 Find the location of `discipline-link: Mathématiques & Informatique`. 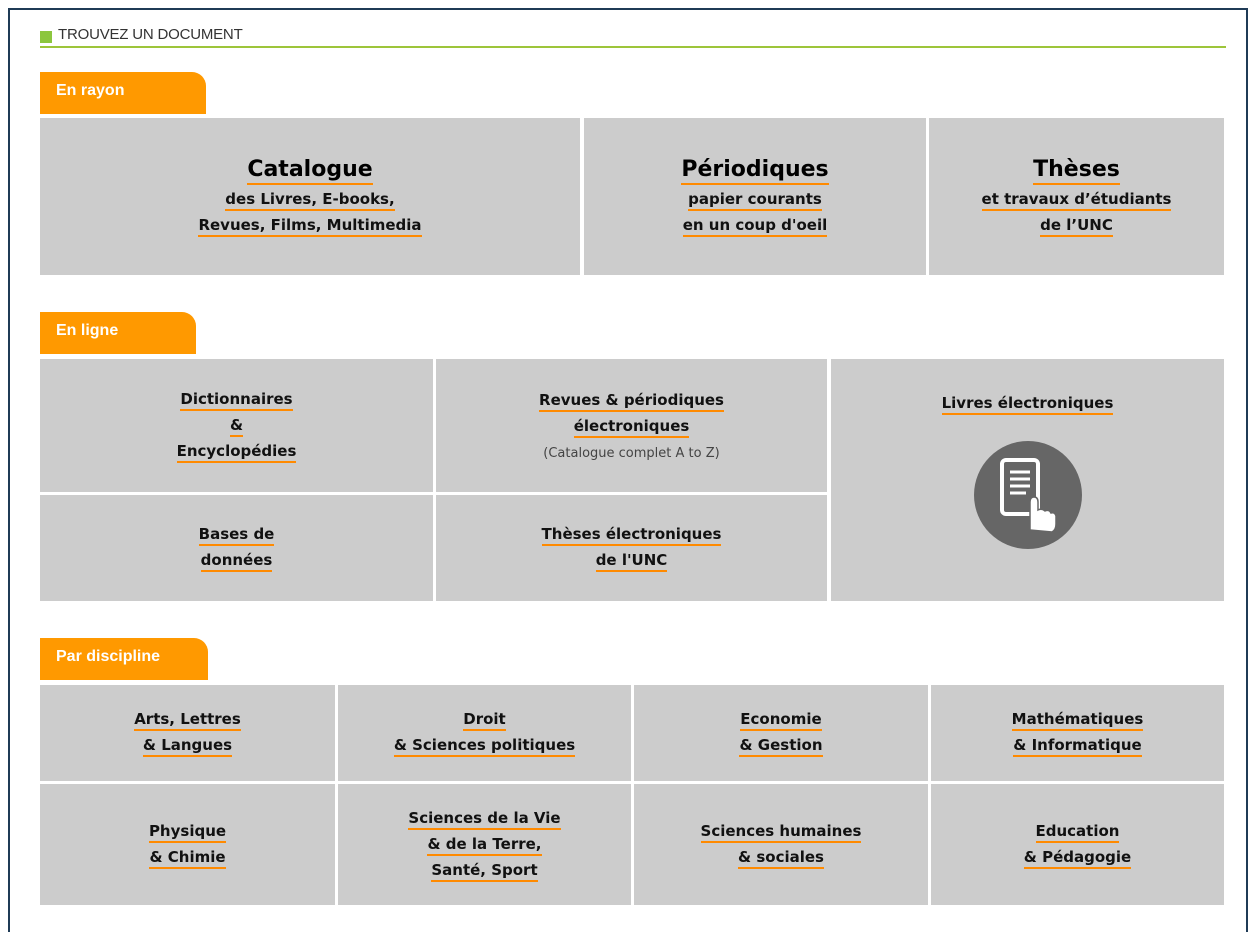

discipline-link: Mathématiques & Informatique is located at coordinates (1077, 733).